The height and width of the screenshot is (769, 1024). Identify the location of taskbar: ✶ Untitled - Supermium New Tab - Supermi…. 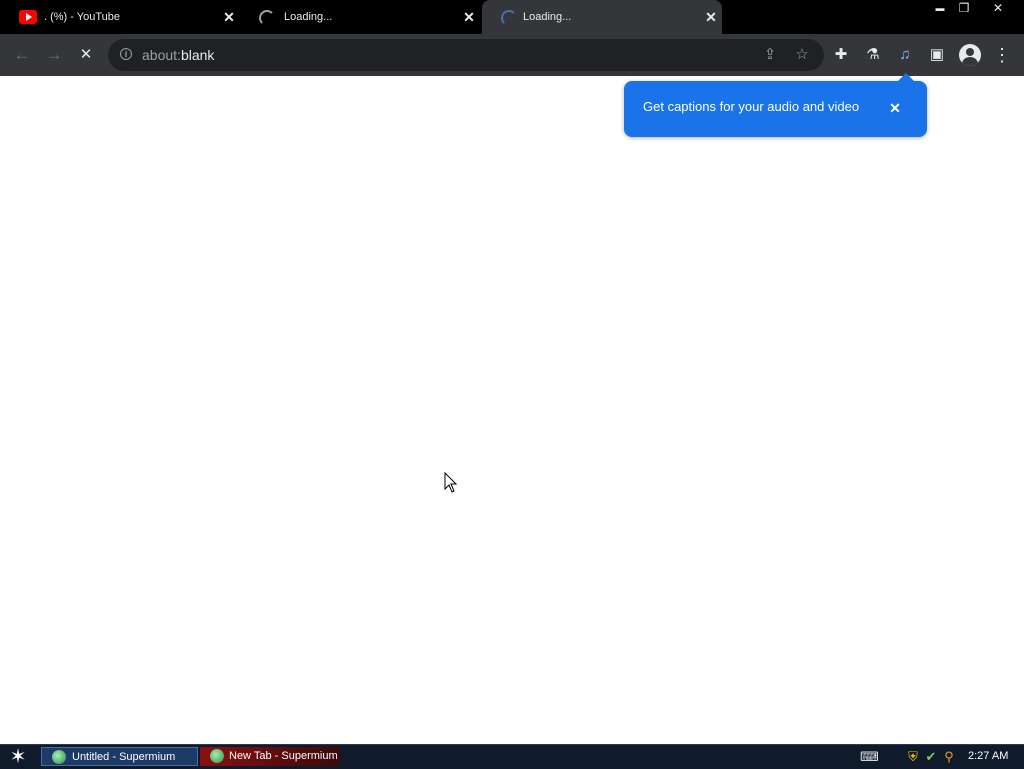
(512, 756).